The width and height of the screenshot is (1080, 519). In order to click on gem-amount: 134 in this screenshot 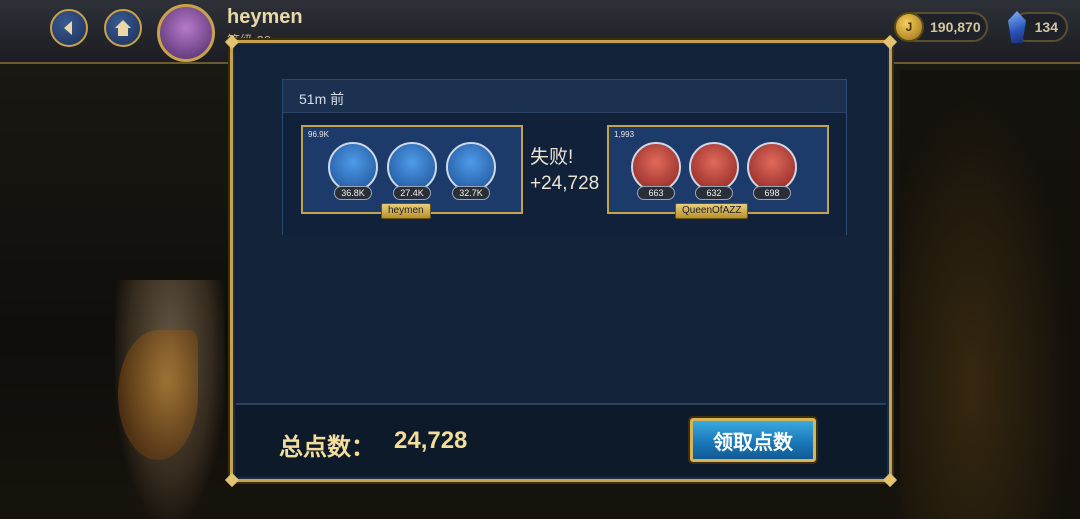, I will do `click(1046, 27)`.